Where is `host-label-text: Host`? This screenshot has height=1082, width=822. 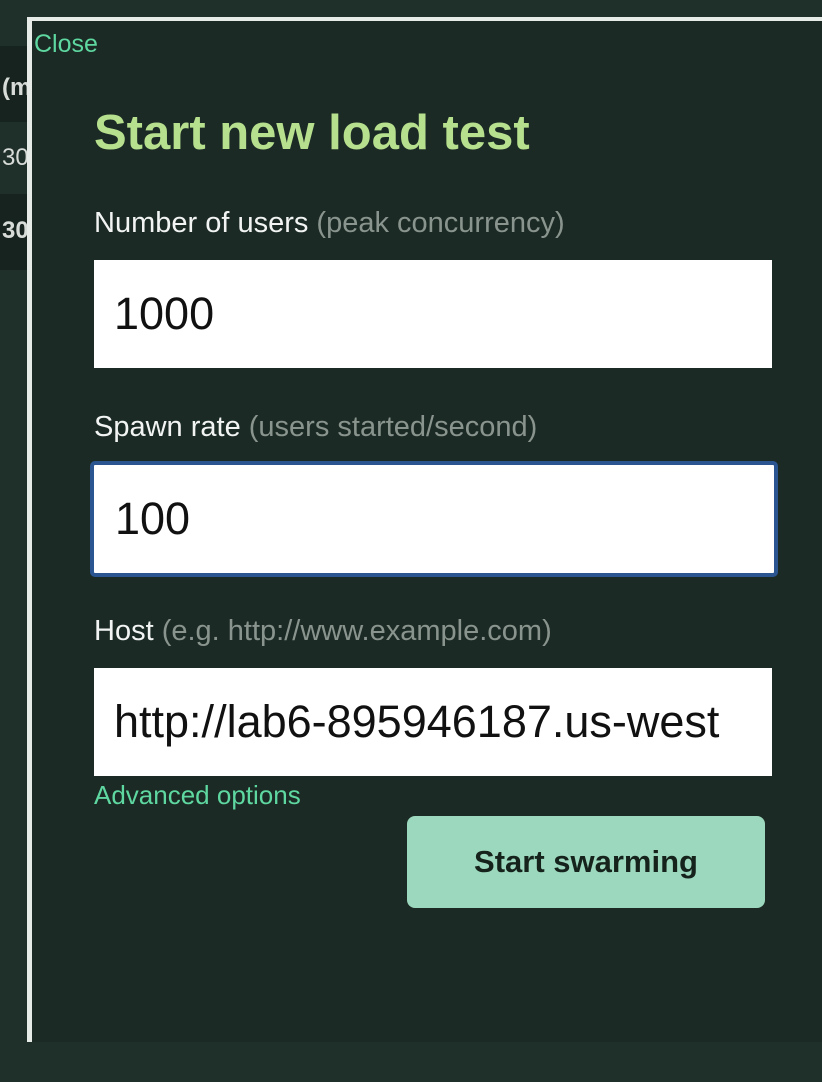 host-label-text: Host is located at coordinates (124, 631).